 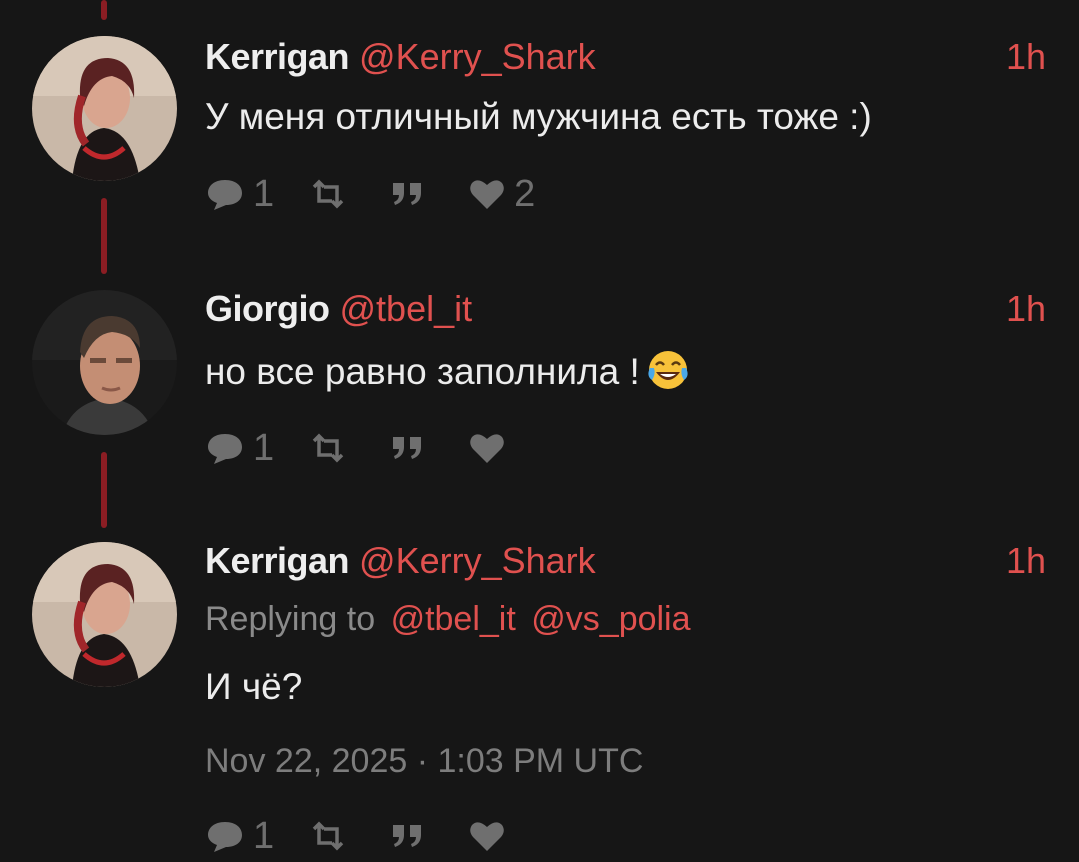 I want to click on like-count: 2, so click(x=525, y=194).